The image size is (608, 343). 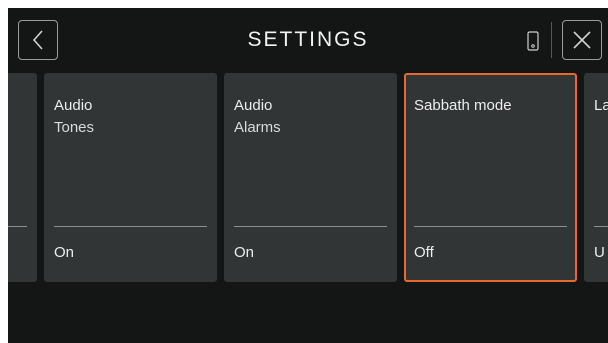 I want to click on card-value: U, so click(x=599, y=252).